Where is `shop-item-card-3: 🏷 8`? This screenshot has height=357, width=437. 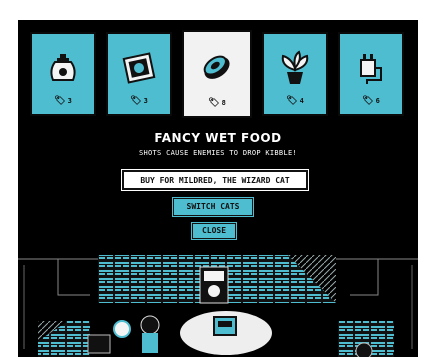 shop-item-card-3: 🏷 8 is located at coordinates (217, 74).